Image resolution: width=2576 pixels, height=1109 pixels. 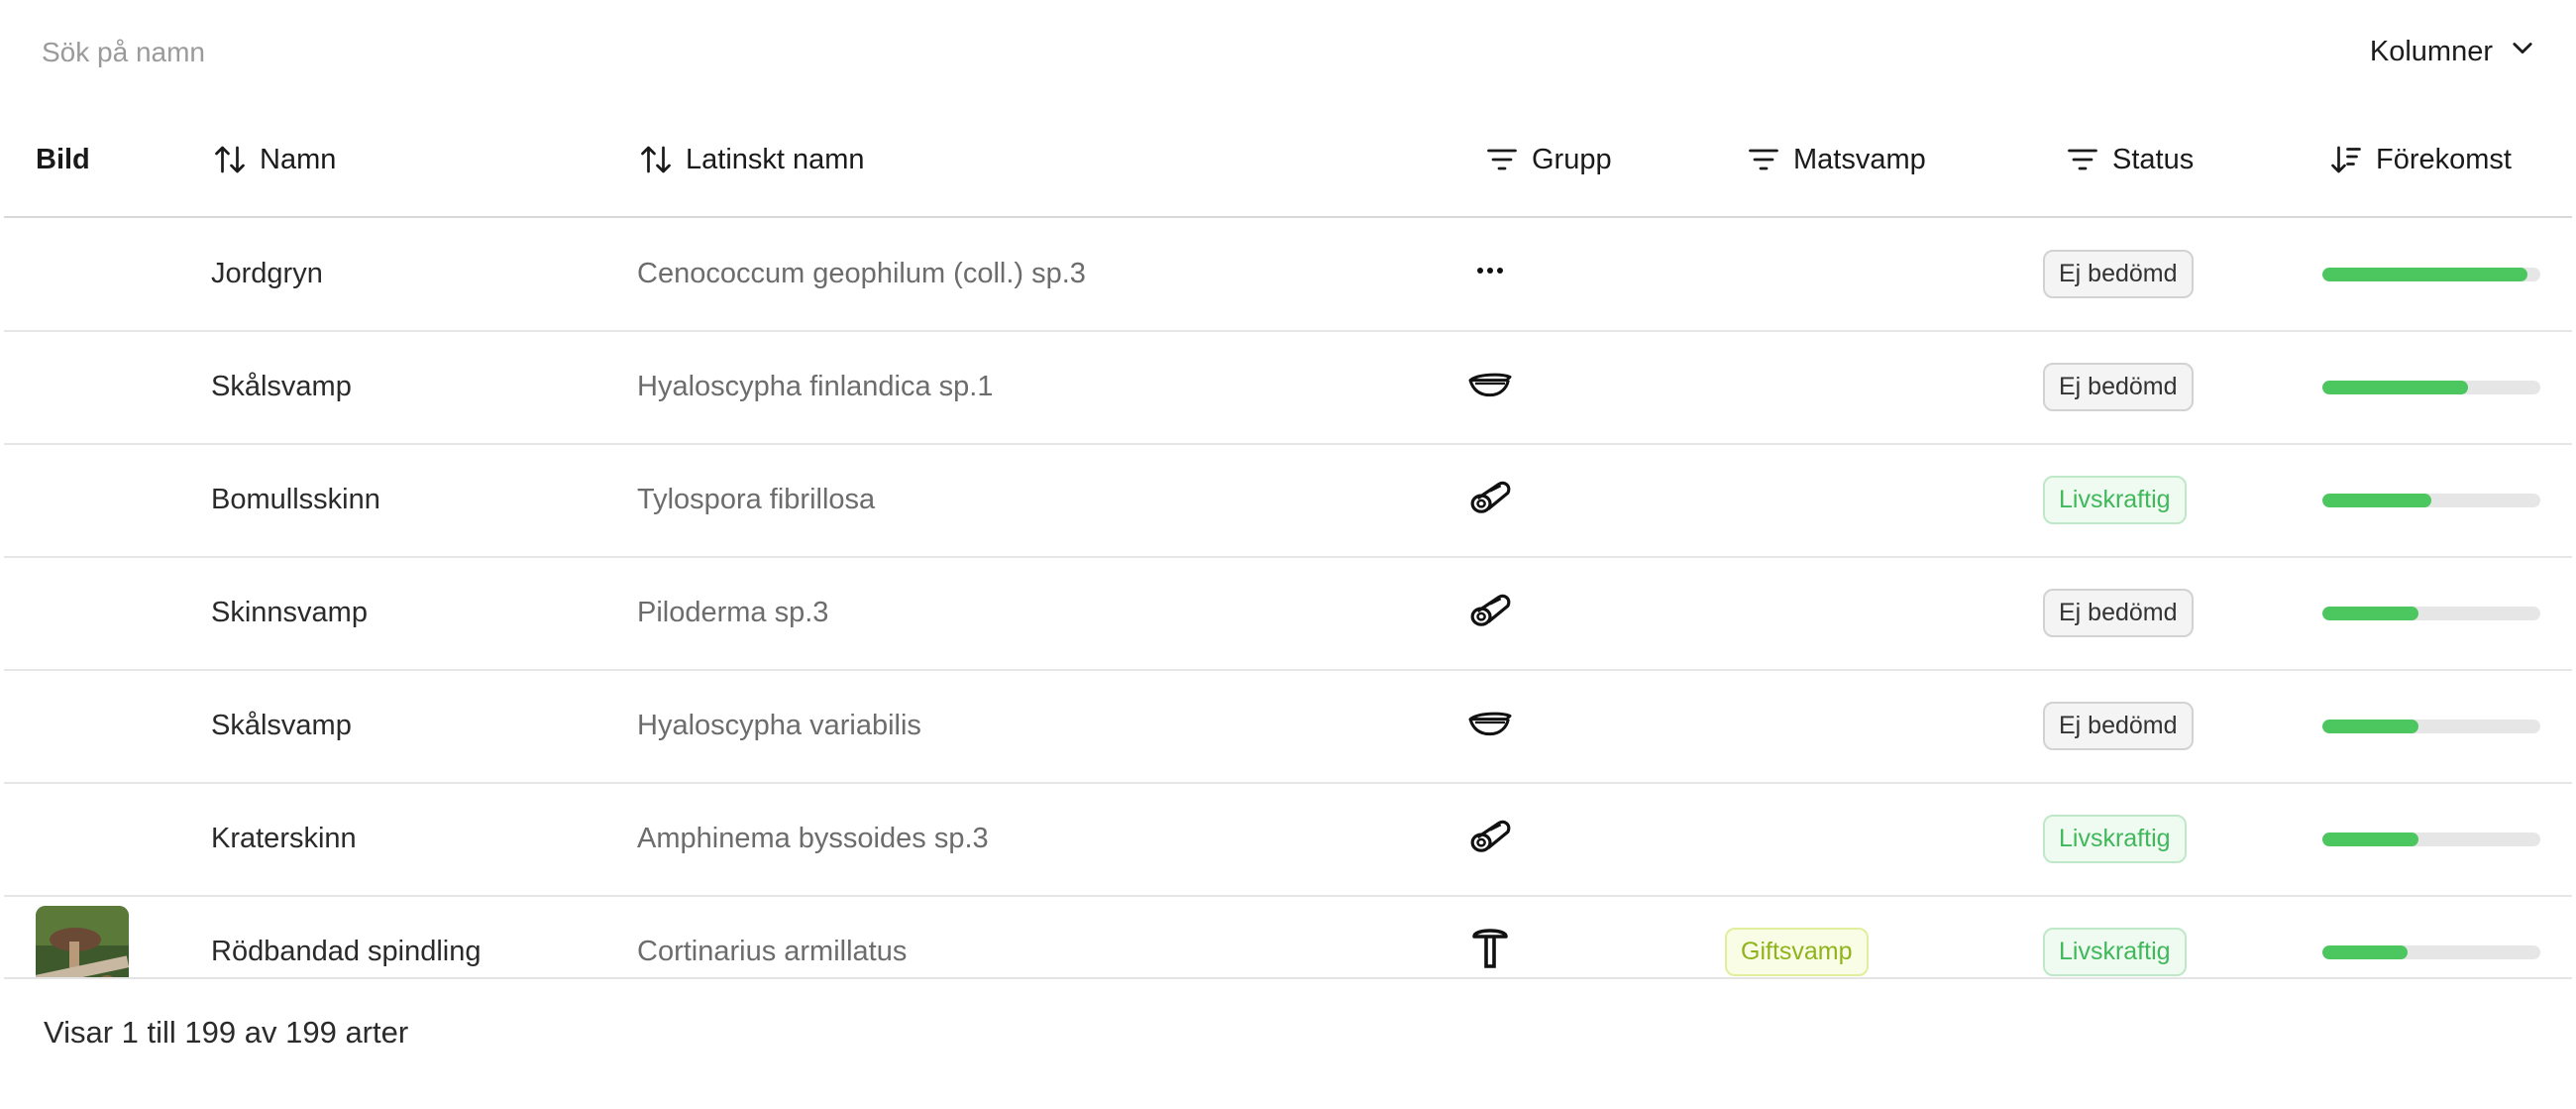 I want to click on edible-cell: Giftsvamp, so click(x=1797, y=936).